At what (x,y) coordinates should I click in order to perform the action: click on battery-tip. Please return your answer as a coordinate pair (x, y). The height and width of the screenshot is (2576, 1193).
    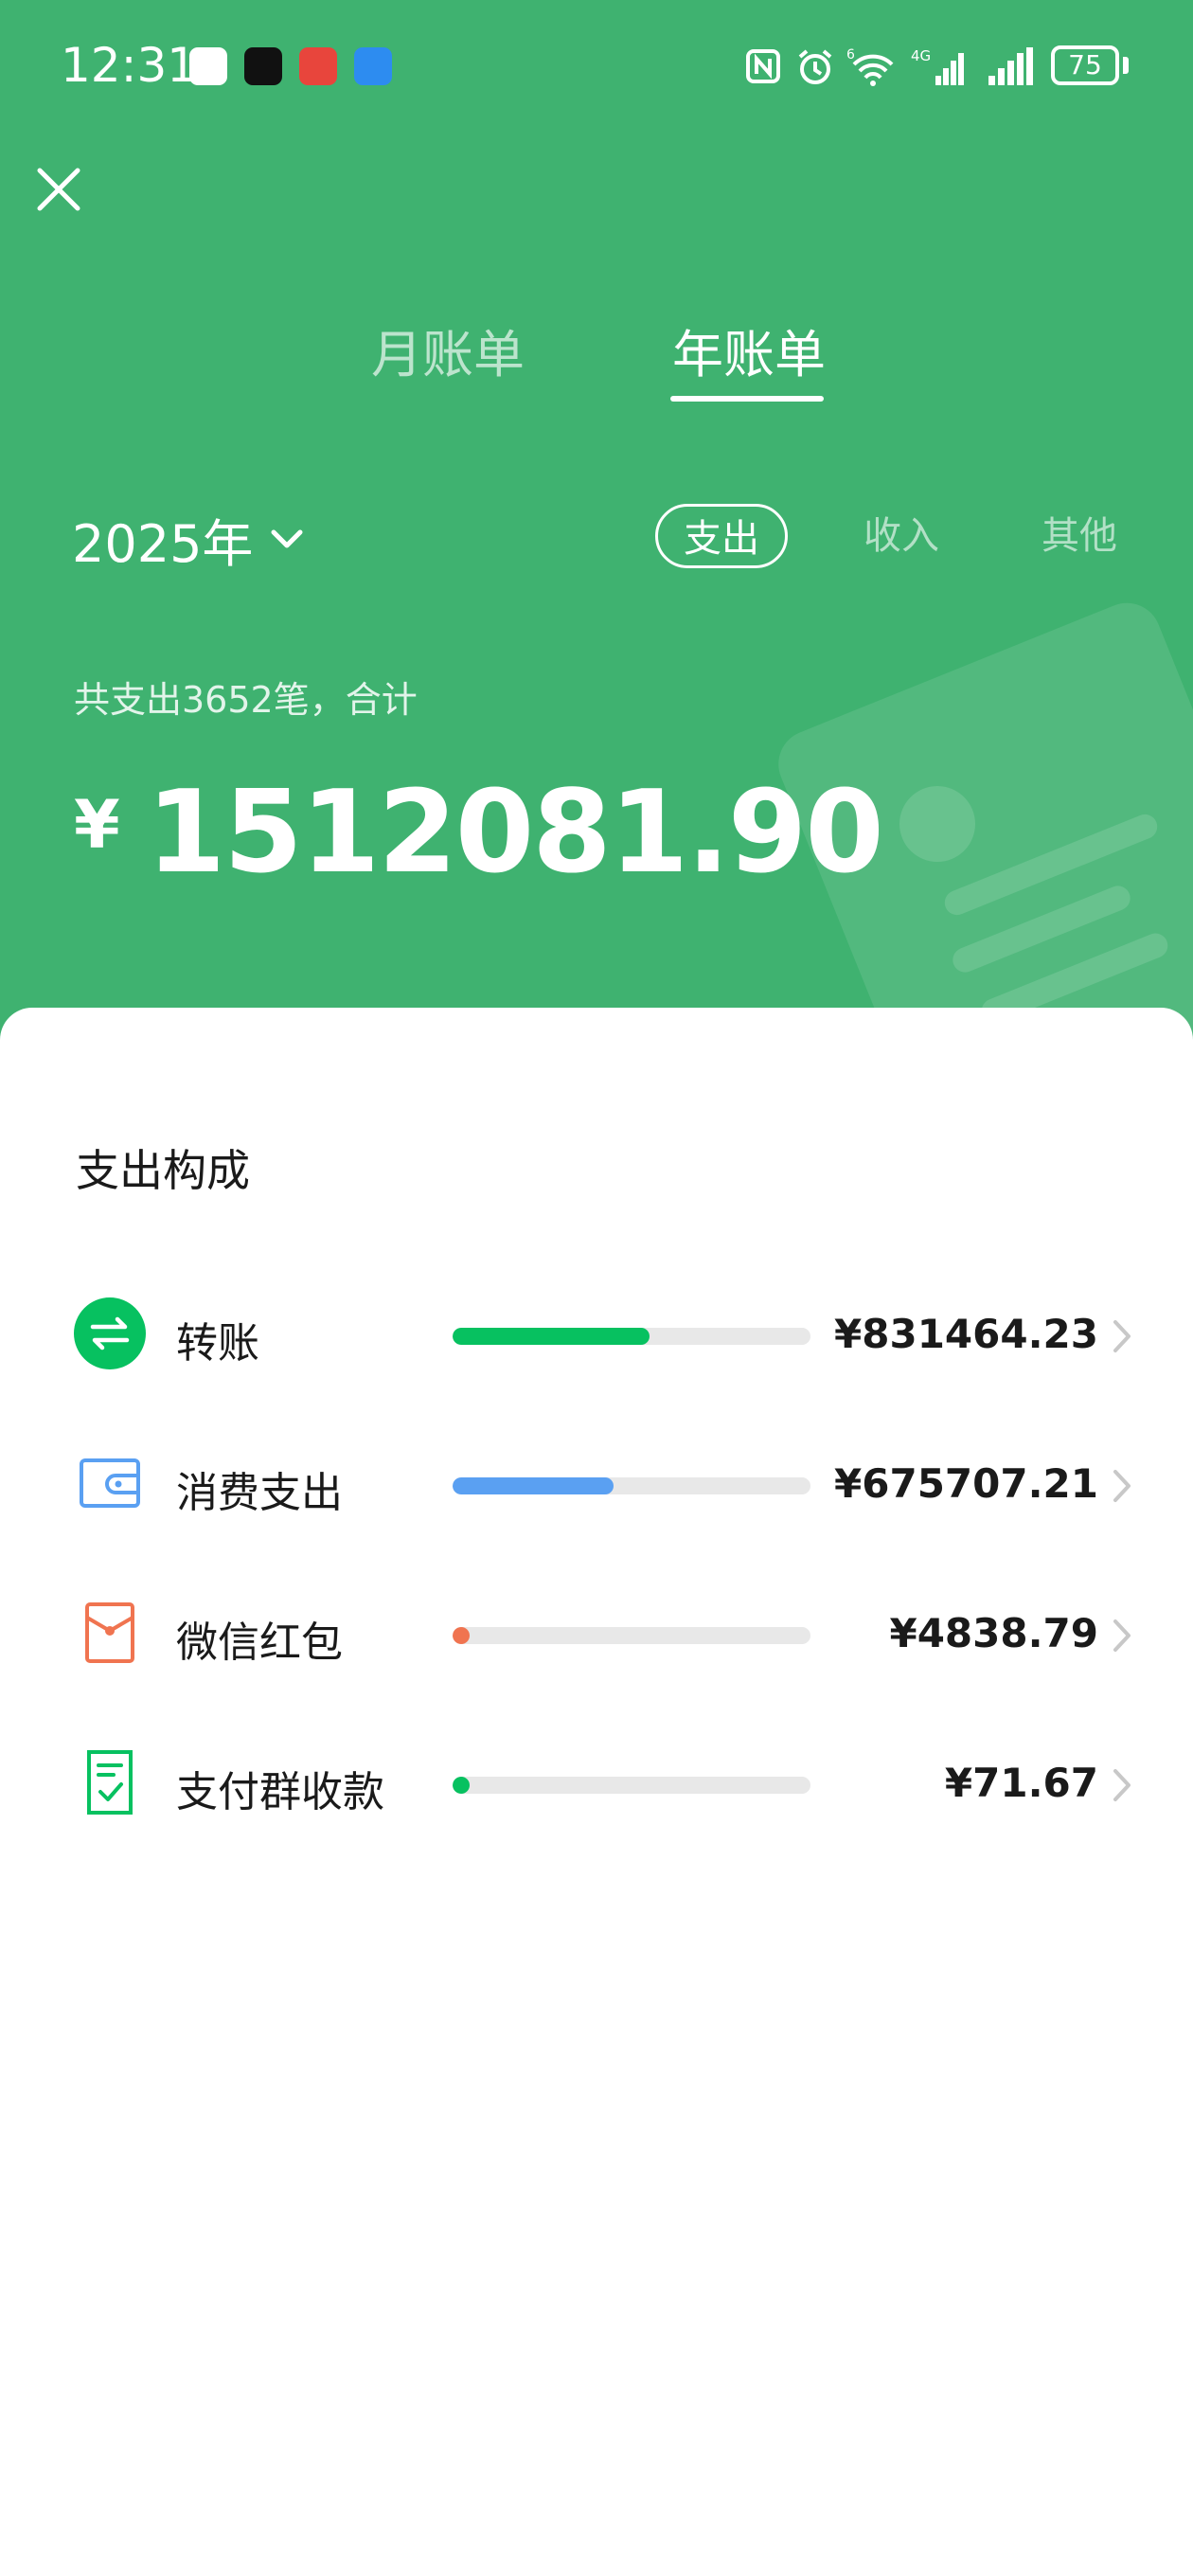
    Looking at the image, I should click on (1126, 65).